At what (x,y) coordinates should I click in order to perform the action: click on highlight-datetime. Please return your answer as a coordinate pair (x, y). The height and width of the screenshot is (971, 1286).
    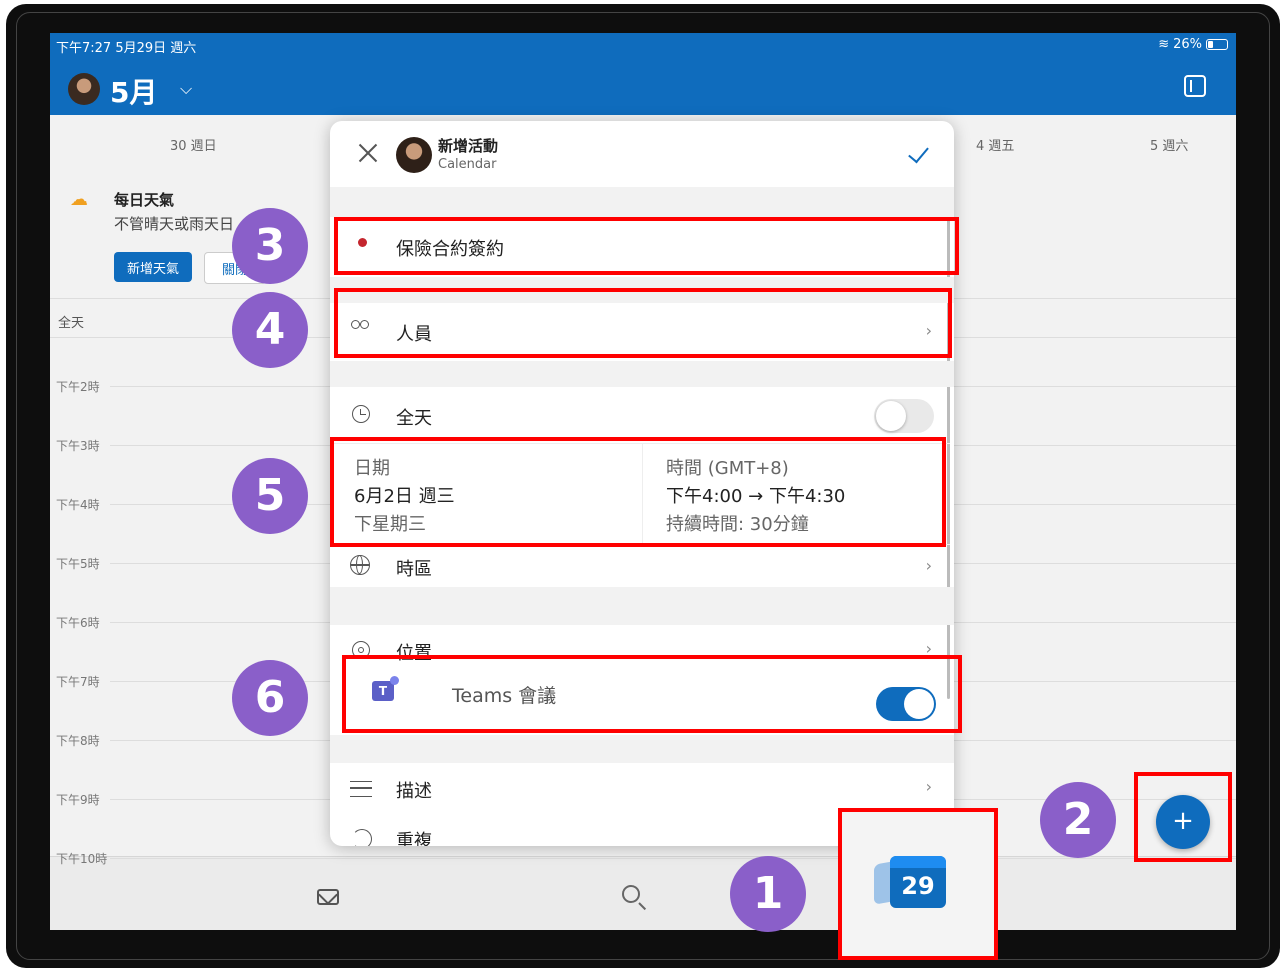
    Looking at the image, I should click on (638, 492).